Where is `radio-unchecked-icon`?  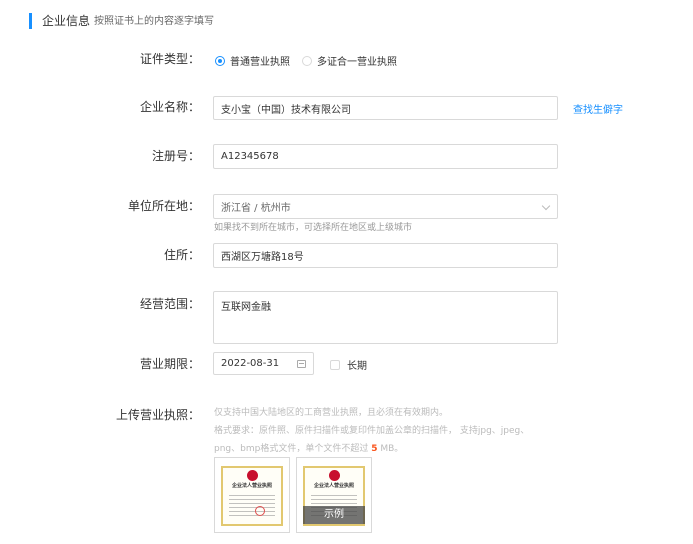
radio-unchecked-icon is located at coordinates (307, 60).